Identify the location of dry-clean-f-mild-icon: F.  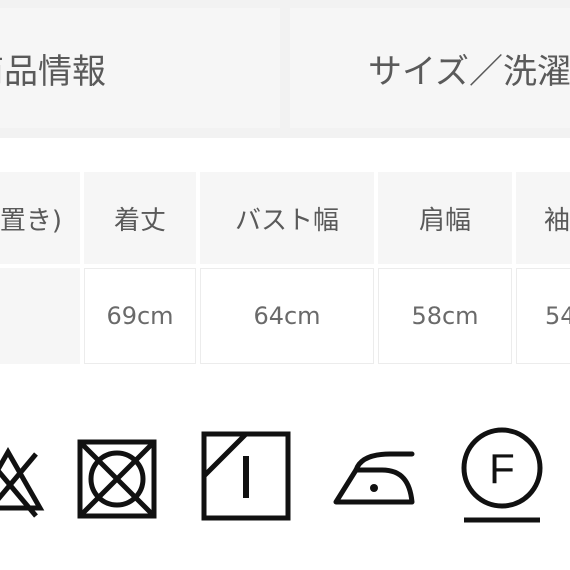
(504, 476).